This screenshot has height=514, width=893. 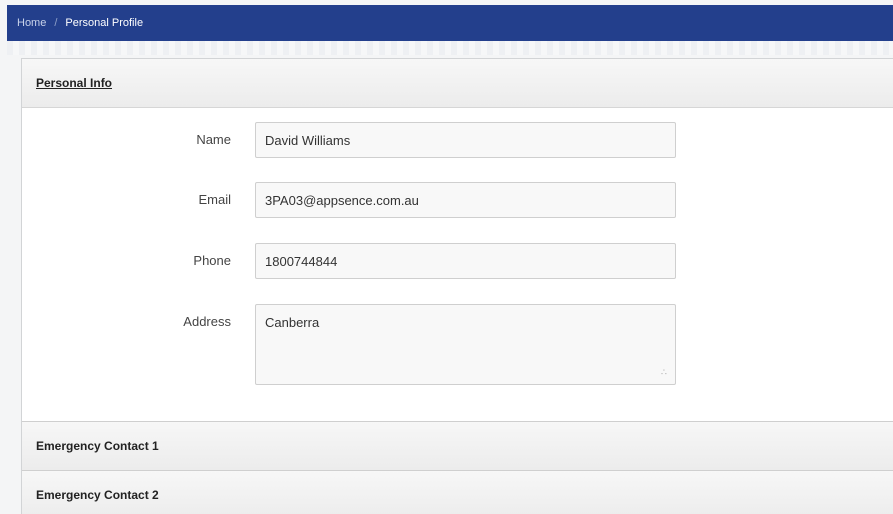 I want to click on breadcrumb-current: Personal Profile, so click(x=104, y=23).